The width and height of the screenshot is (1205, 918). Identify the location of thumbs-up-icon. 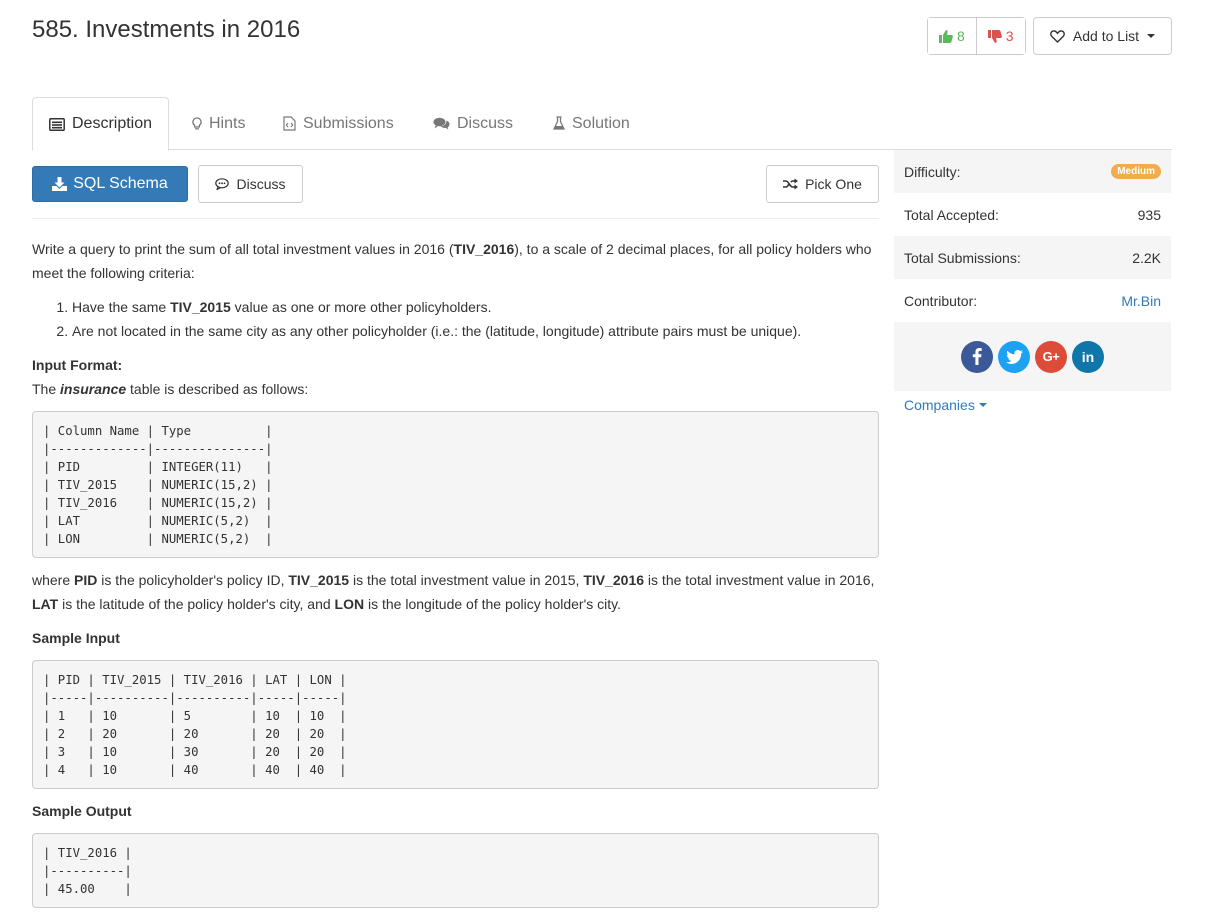
(946, 36).